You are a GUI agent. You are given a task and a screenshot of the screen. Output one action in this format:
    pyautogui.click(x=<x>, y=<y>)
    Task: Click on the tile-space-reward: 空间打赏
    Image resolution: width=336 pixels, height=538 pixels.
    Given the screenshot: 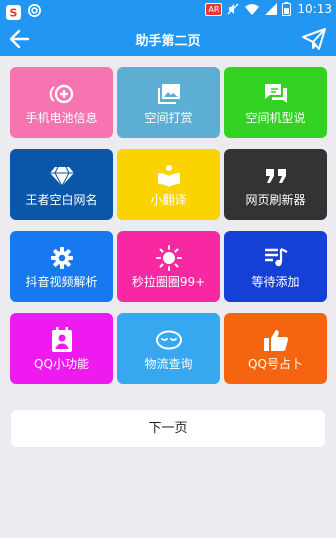 What is the action you would take?
    pyautogui.click(x=168, y=102)
    